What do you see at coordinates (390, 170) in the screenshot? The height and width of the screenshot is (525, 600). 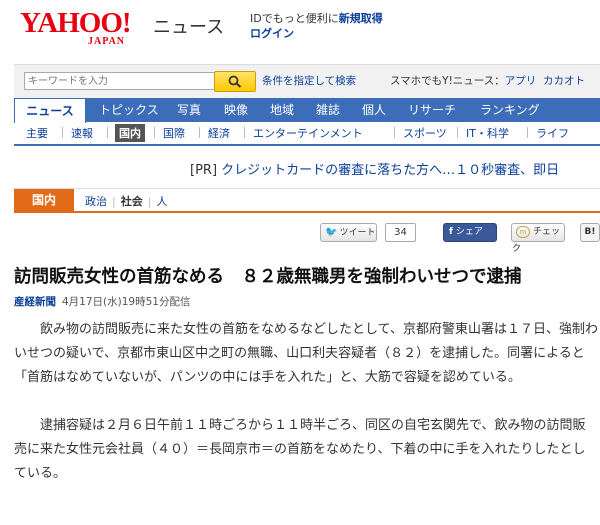 I see `pr-text: クレジットカードの審査に落ちた方へ…１０秒審査、即日` at bounding box center [390, 170].